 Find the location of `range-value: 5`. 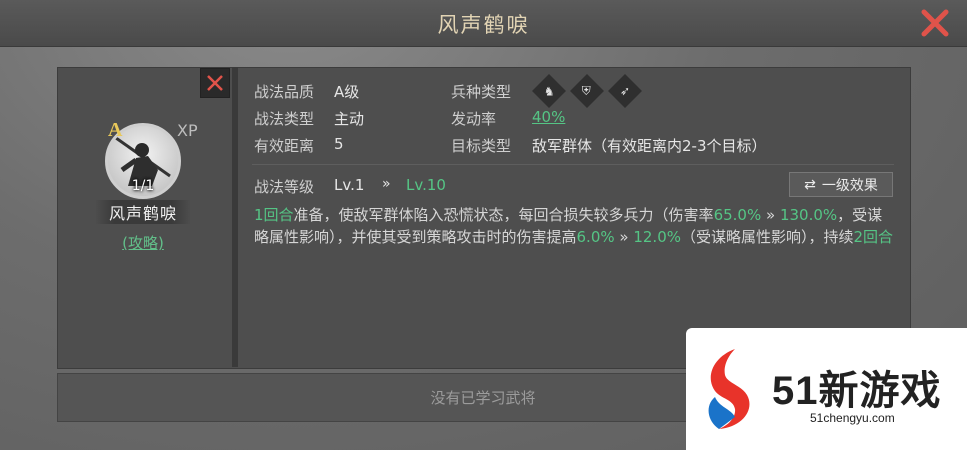

range-value: 5 is located at coordinates (339, 144).